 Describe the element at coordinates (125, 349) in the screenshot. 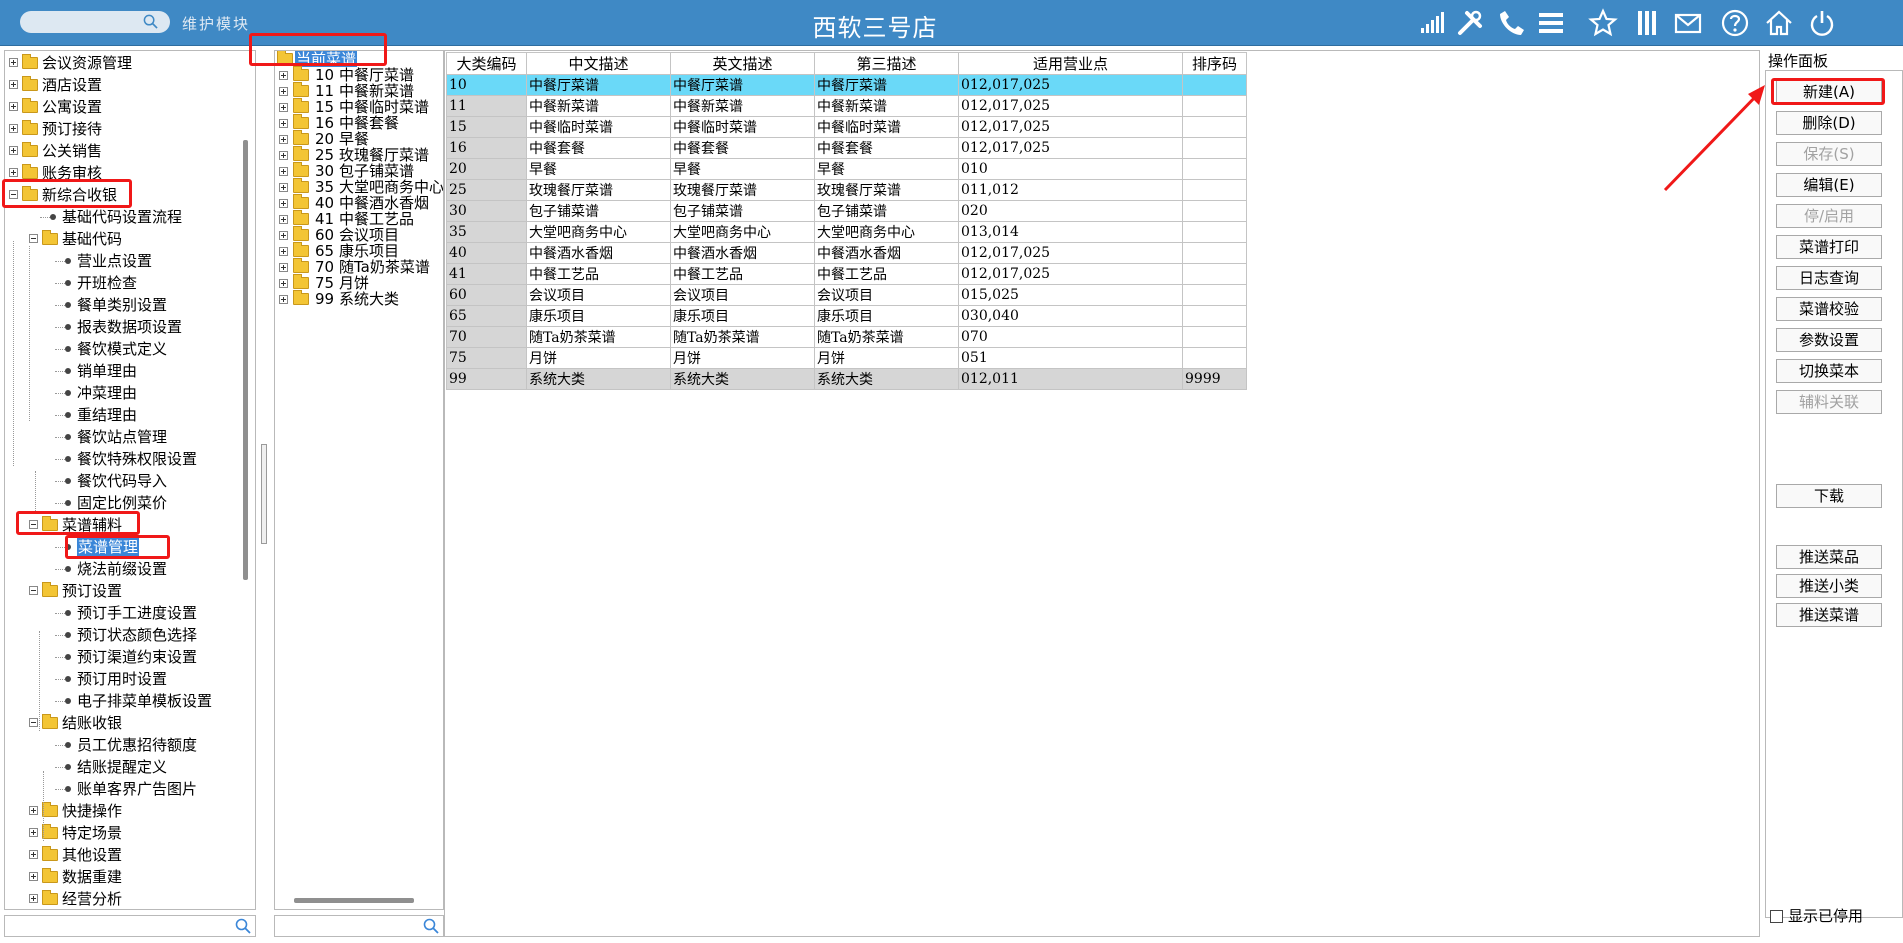

I see `tree-node: 餐饮模式定义` at that location.